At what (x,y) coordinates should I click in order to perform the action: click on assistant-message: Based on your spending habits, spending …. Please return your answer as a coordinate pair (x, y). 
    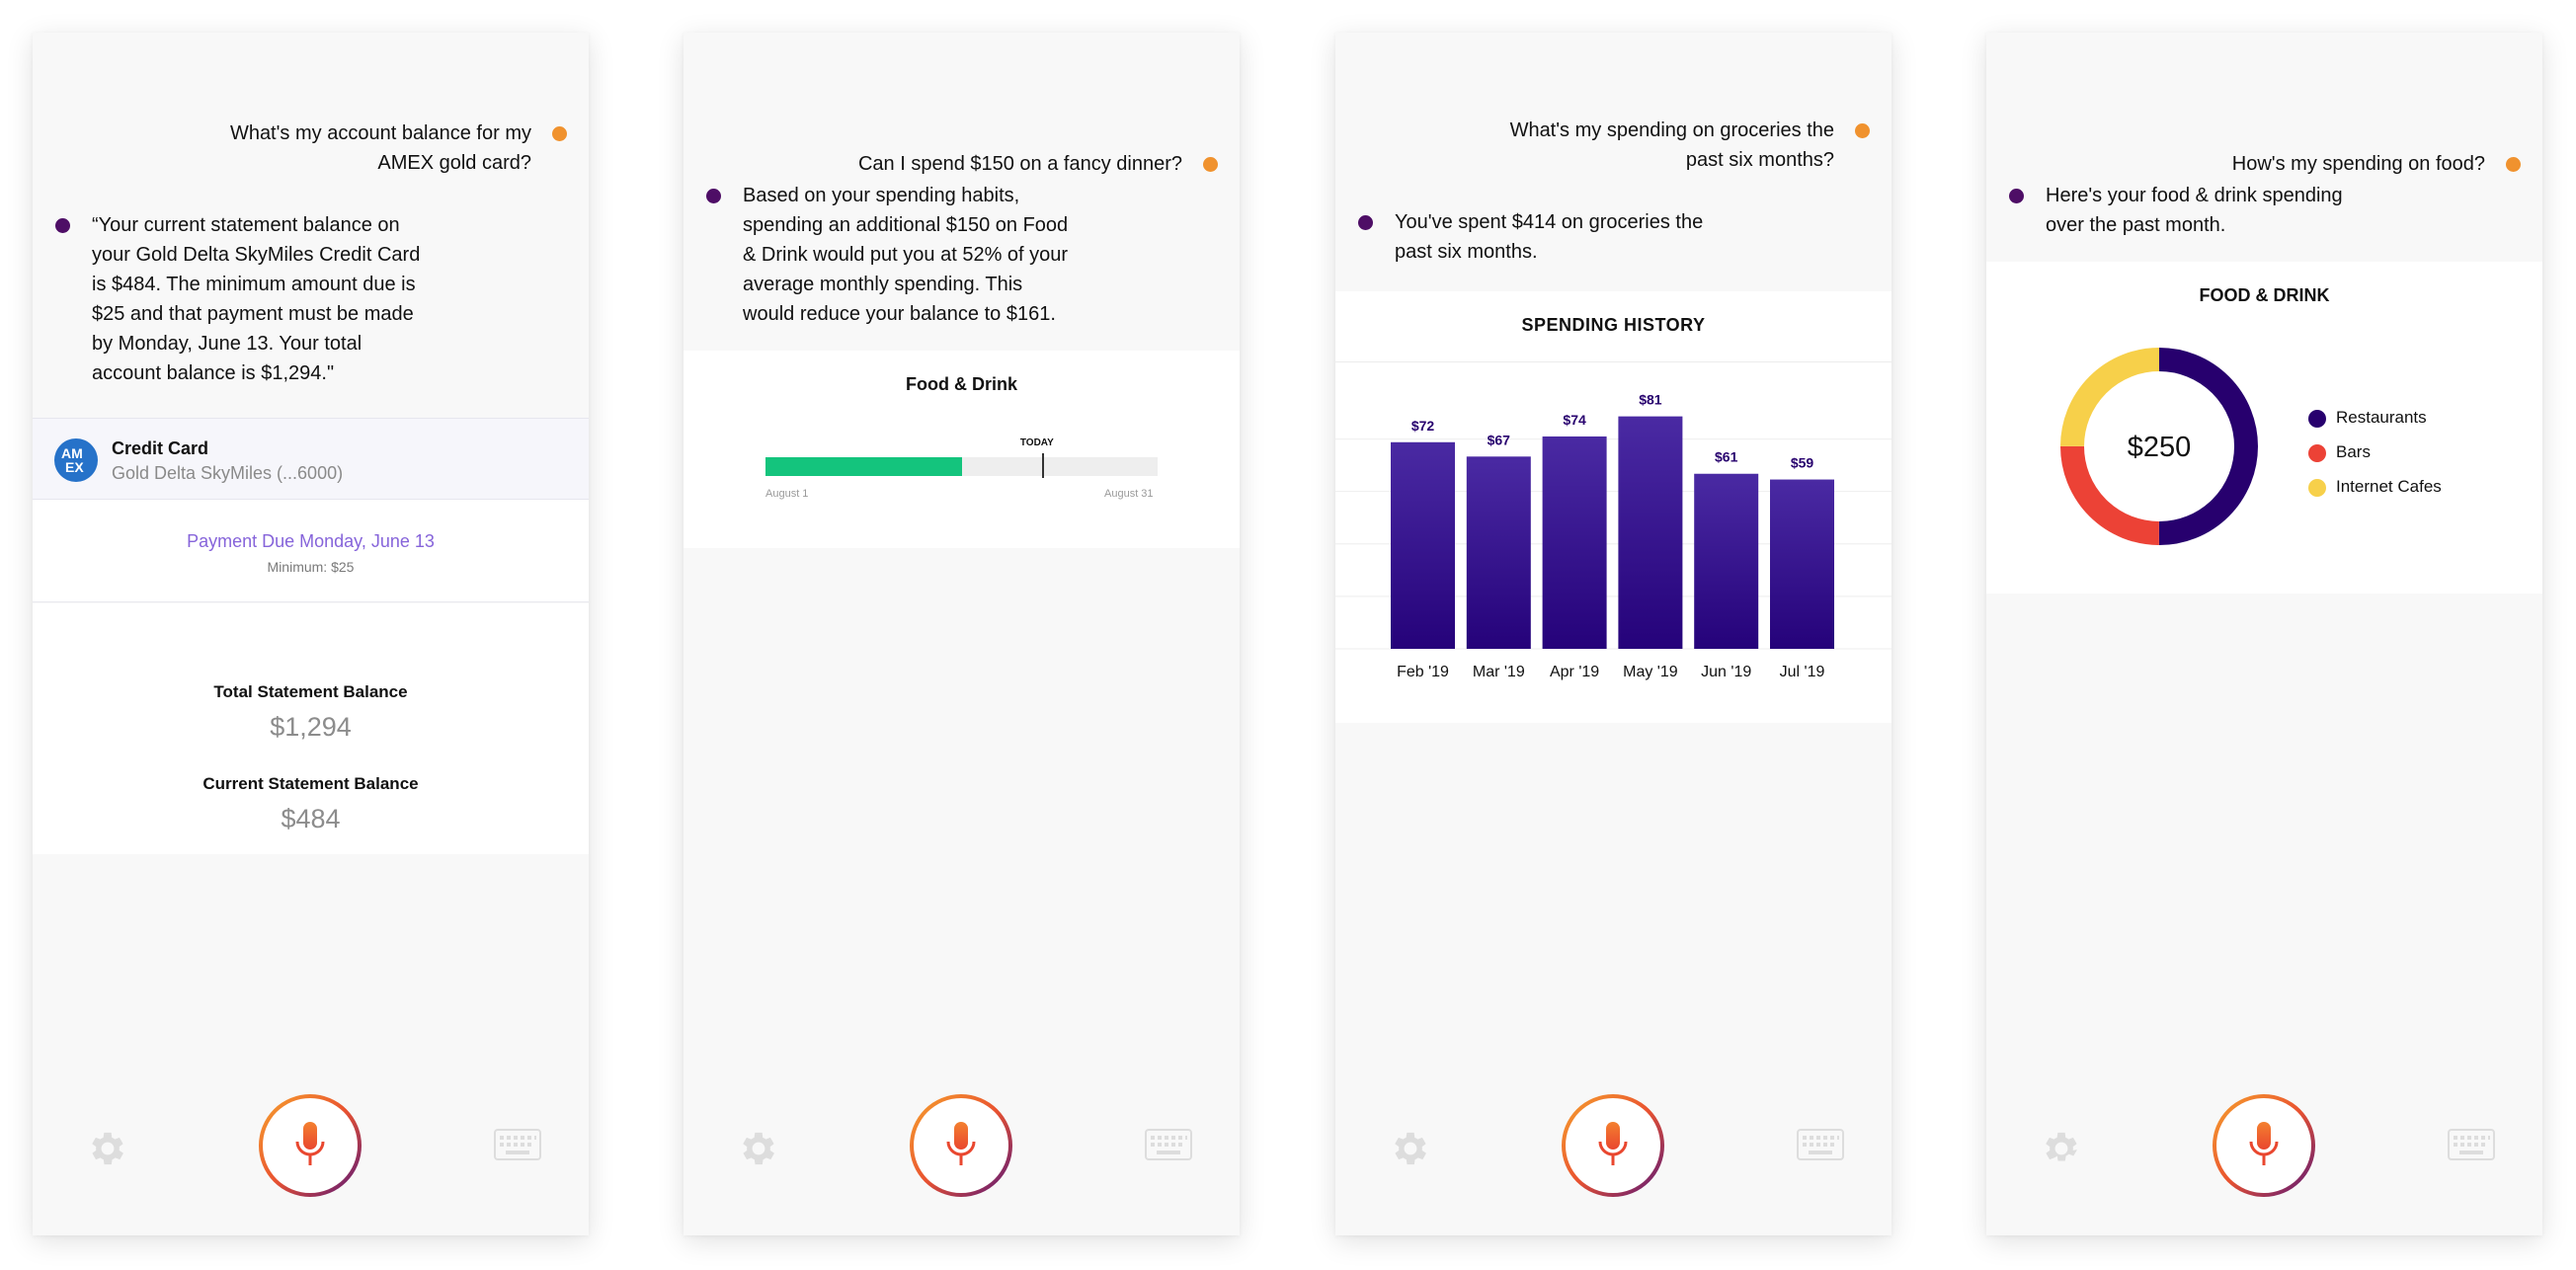
    Looking at the image, I should click on (906, 255).